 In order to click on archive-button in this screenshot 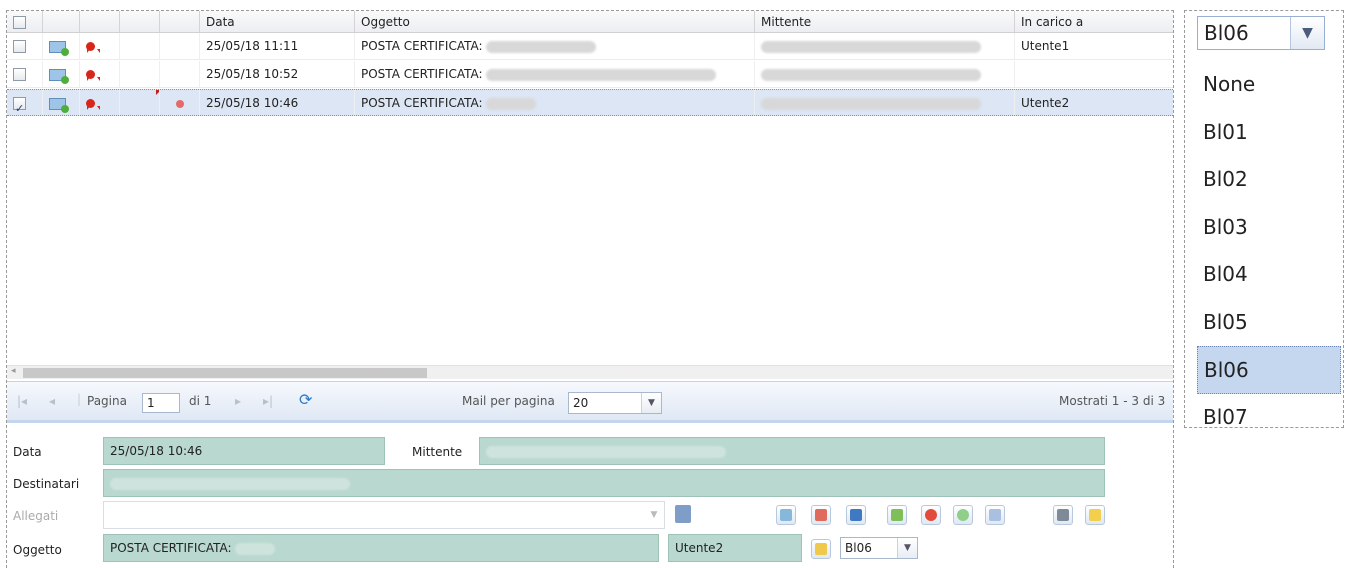, I will do `click(897, 515)`.